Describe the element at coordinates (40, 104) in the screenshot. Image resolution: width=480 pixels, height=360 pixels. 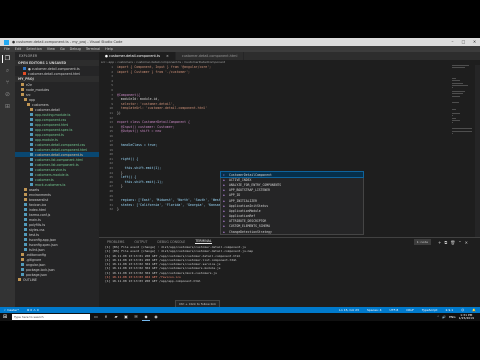
I see `tree-item-label: customers` at that location.